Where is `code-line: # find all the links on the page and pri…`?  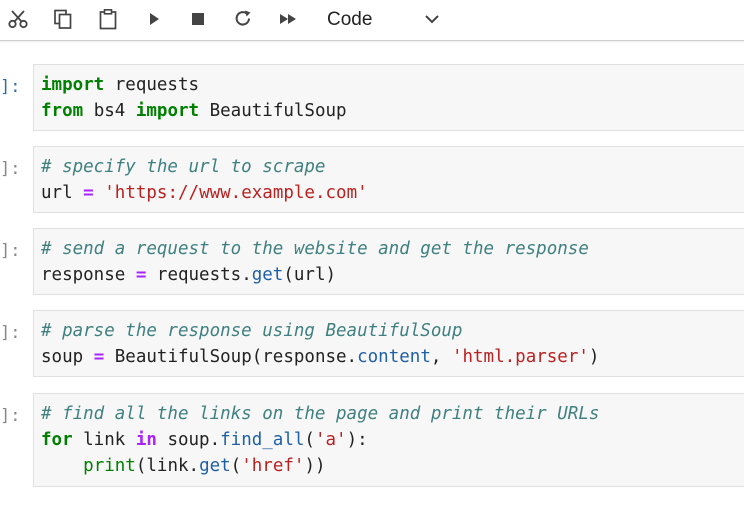 code-line: # find all the links on the page and pri… is located at coordinates (392, 414).